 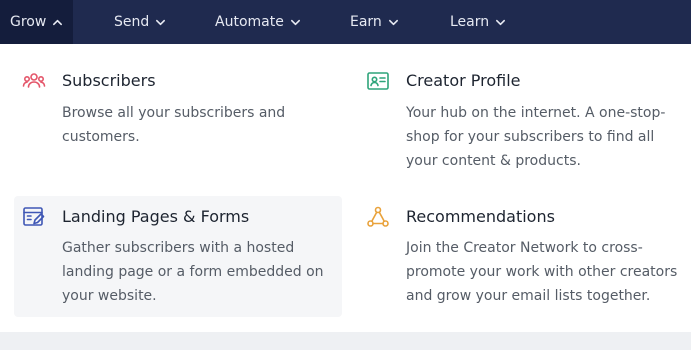 What do you see at coordinates (366, 22) in the screenshot?
I see `nav-earn-label: Earn` at bounding box center [366, 22].